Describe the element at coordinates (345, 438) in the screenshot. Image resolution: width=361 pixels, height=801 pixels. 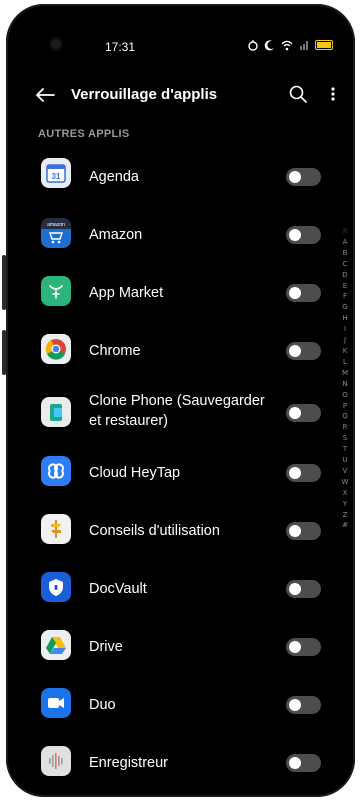
I see `alphabet-index-letter: S` at that location.